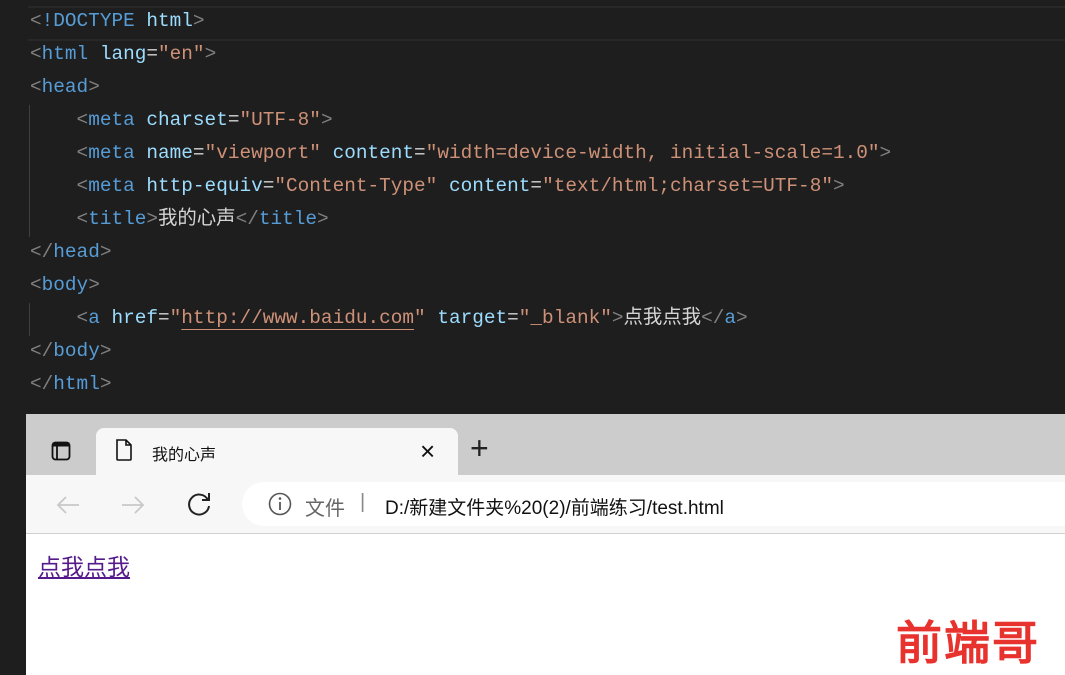 This screenshot has height=675, width=1065. Describe the element at coordinates (662, 318) in the screenshot. I see `code-token: 点我点我` at that location.